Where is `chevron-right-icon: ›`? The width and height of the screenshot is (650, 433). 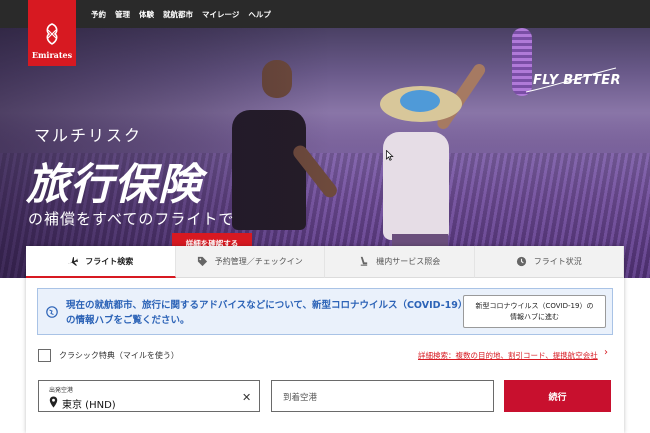 chevron-right-icon: › is located at coordinates (606, 352).